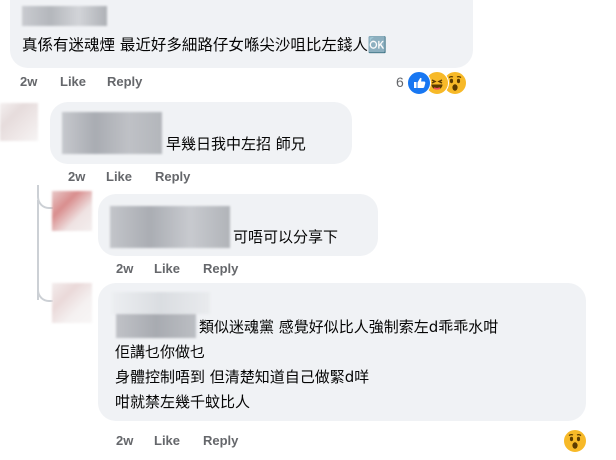  Describe the element at coordinates (419, 83) in the screenshot. I see `like-icon` at that location.